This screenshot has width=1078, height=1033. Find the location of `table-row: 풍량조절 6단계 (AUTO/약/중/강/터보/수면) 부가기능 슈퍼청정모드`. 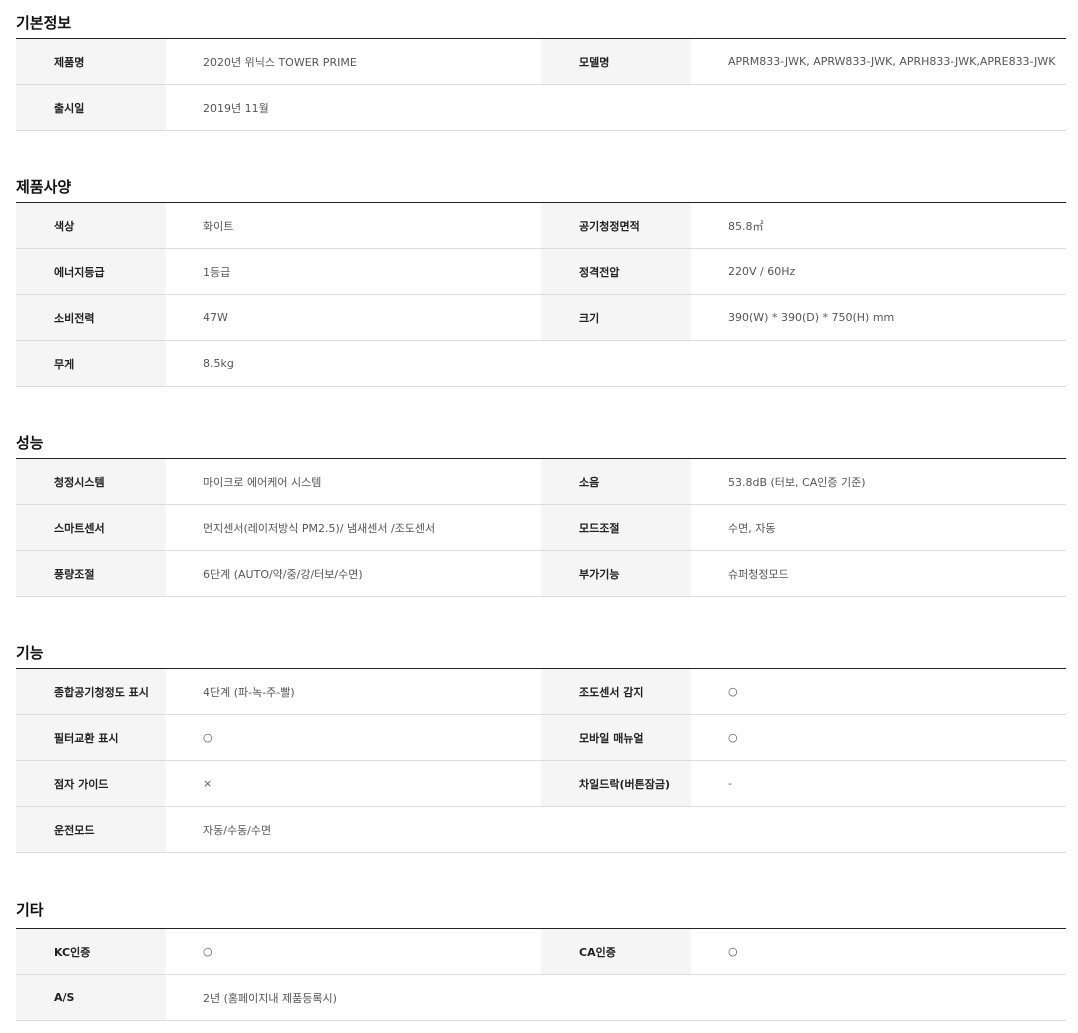

table-row: 풍량조절 6단계 (AUTO/약/중/강/터보/수면) 부가기능 슈퍼청정모드 is located at coordinates (541, 574).